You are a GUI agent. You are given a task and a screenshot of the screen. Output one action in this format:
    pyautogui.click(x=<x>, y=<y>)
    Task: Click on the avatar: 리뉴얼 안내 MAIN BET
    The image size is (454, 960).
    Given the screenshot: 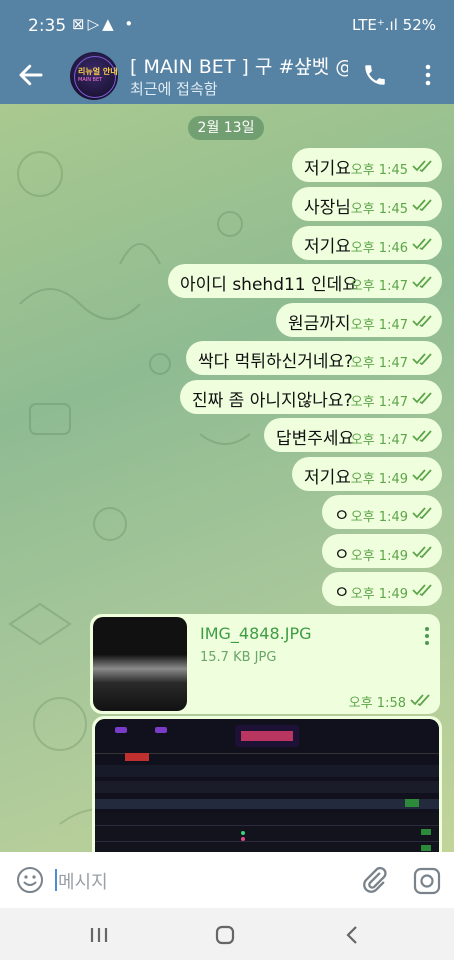 What is the action you would take?
    pyautogui.click(x=94, y=76)
    